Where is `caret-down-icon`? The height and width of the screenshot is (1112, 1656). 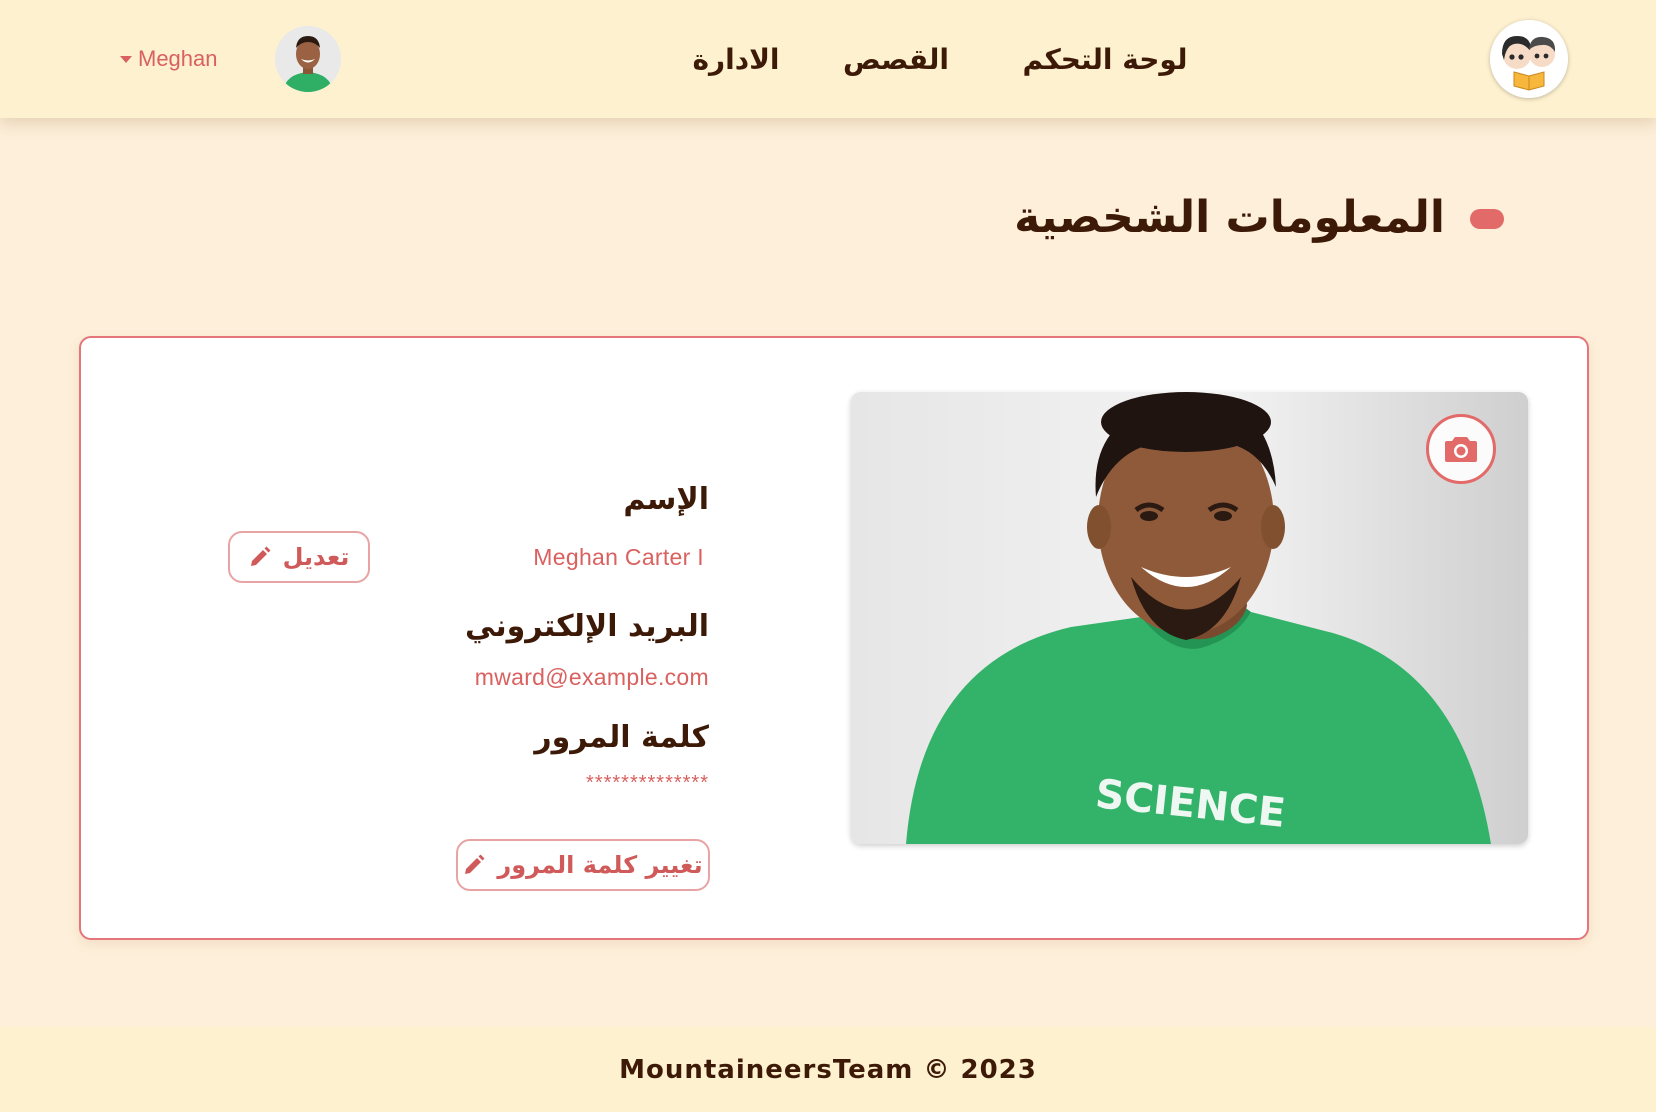 caret-down-icon is located at coordinates (126, 59).